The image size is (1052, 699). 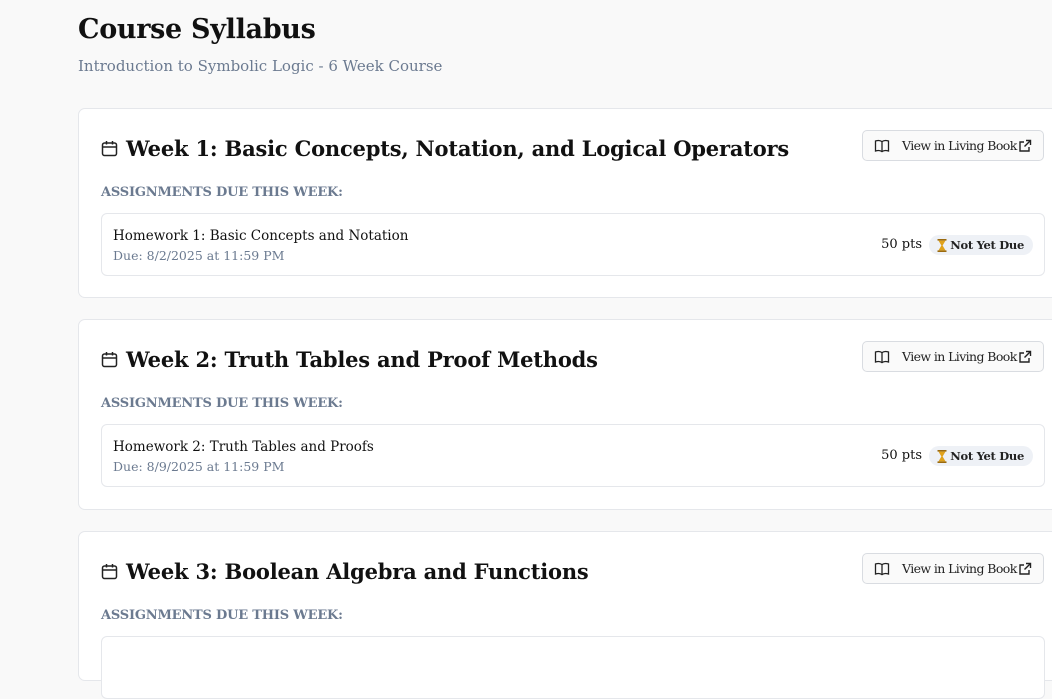 I want to click on week-header: Week 2: Truth Tables and Proof Methods, so click(x=349, y=359).